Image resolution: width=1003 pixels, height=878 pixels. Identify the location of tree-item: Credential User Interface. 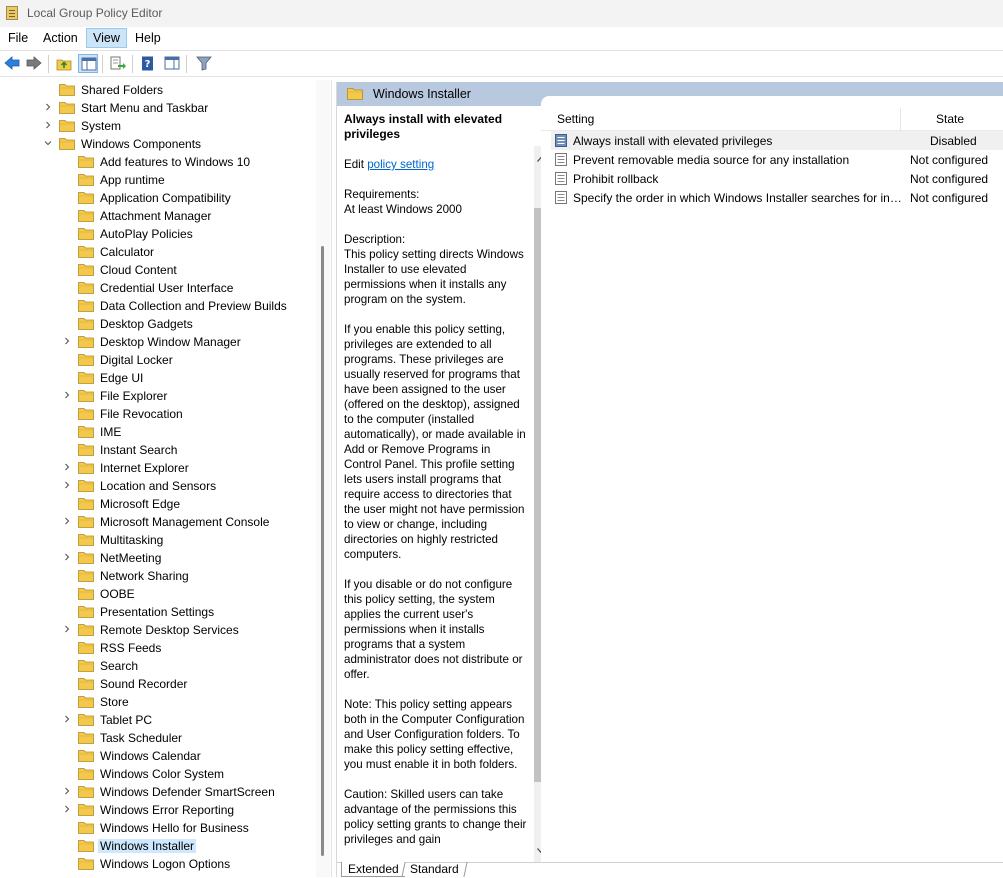
(157, 288).